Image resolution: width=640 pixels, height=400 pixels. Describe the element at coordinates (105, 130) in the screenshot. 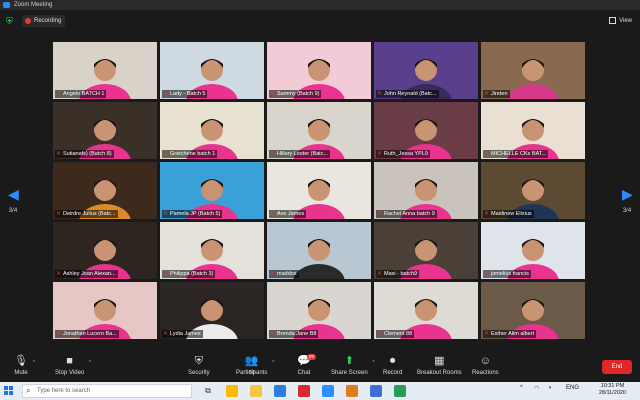

I see `participant-tile: ✕ Sutianafs) (Batch 8)` at that location.